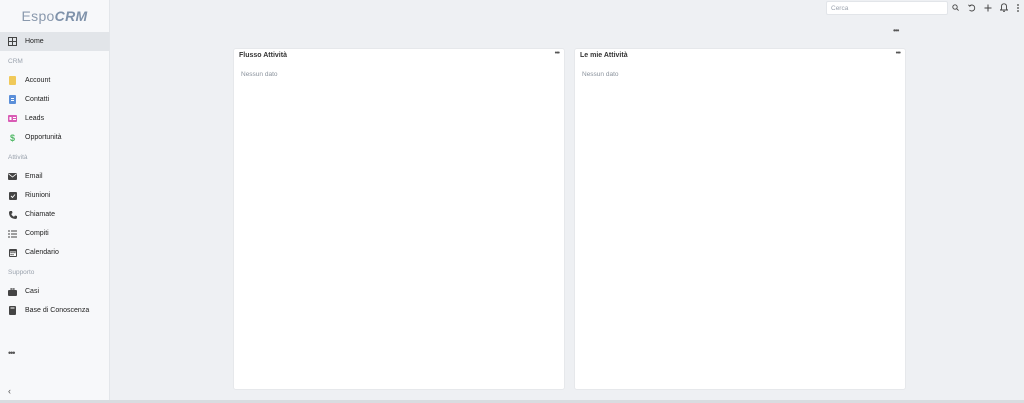  I want to click on app-logo: Espo CRM, so click(54, 16).